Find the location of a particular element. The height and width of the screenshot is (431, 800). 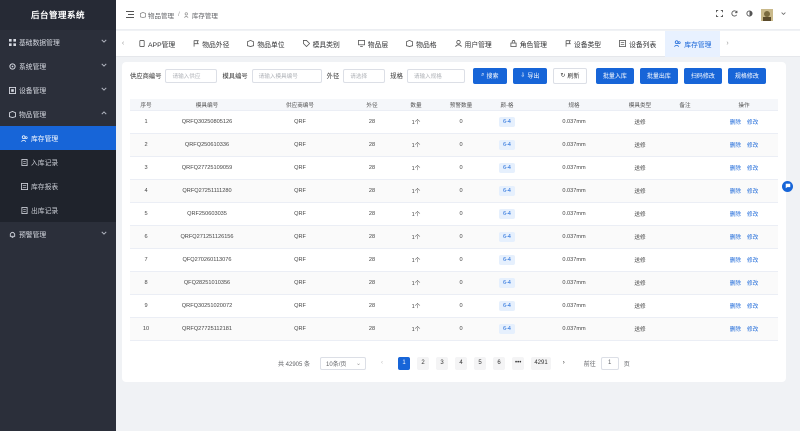

tab-label: 库存管理 is located at coordinates (698, 45).